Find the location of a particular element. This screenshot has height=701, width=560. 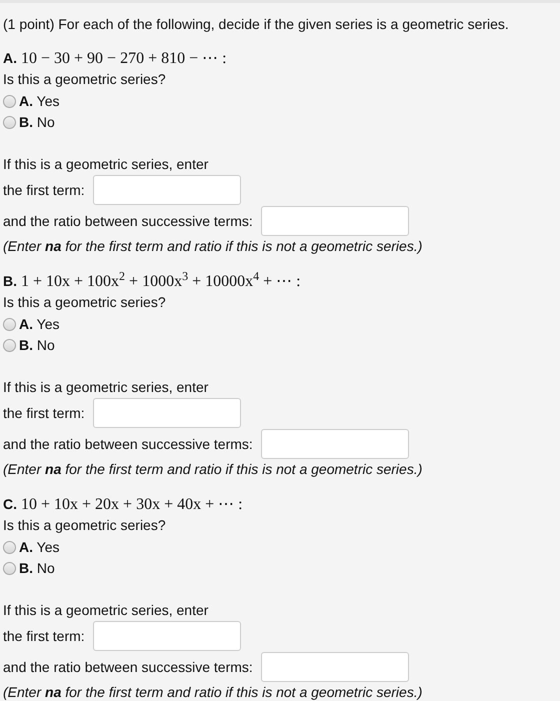

series-expression: 10 + 10x + 20x + 30x + 40x + ⋯ : is located at coordinates (132, 505).